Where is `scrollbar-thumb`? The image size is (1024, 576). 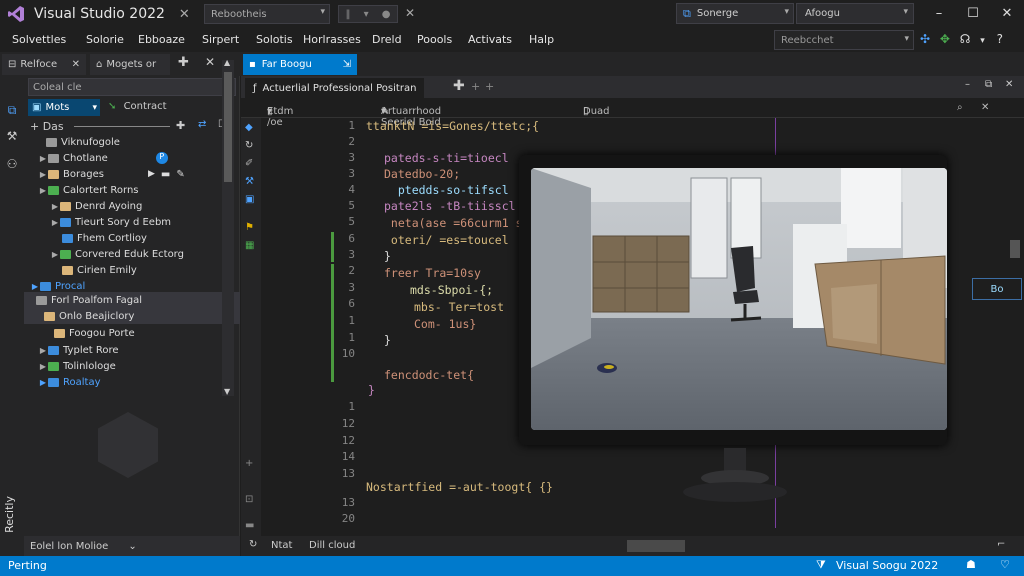
scrollbar-thumb is located at coordinates (228, 127).